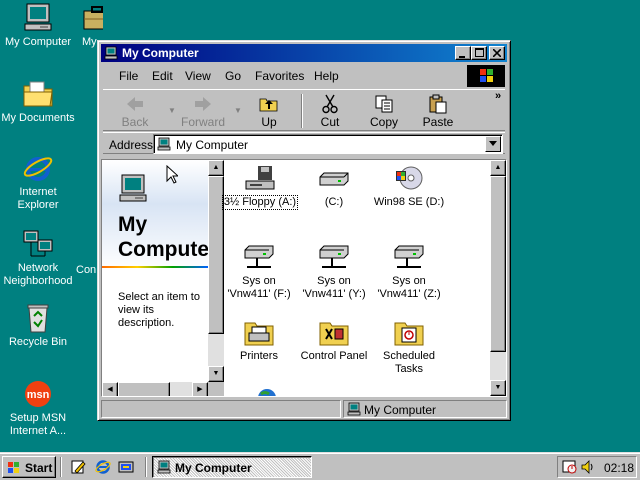  I want to click on up-button: Up, so click(269, 110).